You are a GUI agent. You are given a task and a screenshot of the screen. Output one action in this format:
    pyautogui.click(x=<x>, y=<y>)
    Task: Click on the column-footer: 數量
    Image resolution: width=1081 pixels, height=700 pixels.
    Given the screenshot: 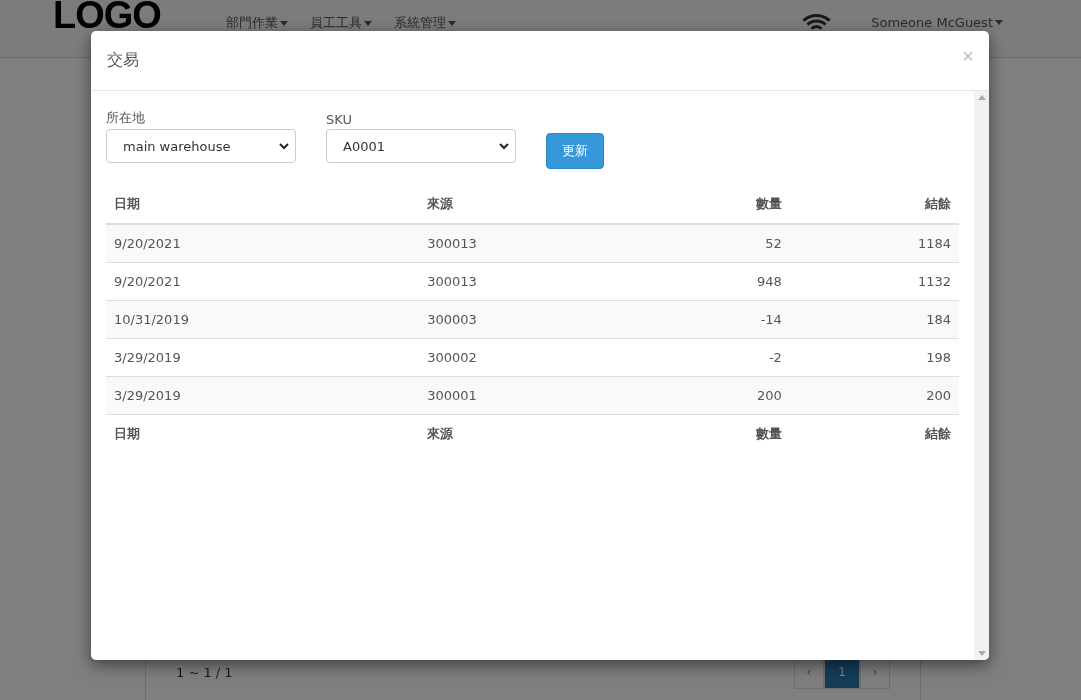 What is the action you would take?
    pyautogui.click(x=717, y=433)
    